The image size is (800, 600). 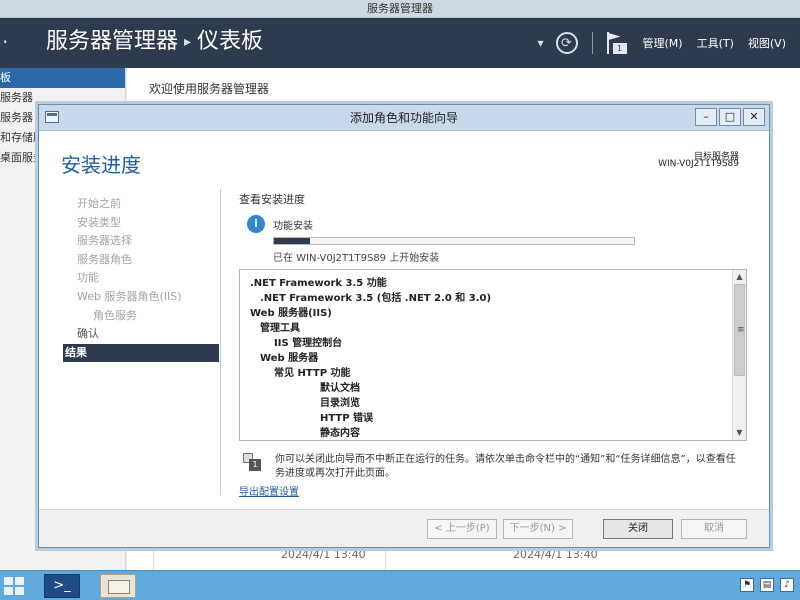 What do you see at coordinates (293, 226) in the screenshot?
I see `feature-install-label: 功能安装` at bounding box center [293, 226].